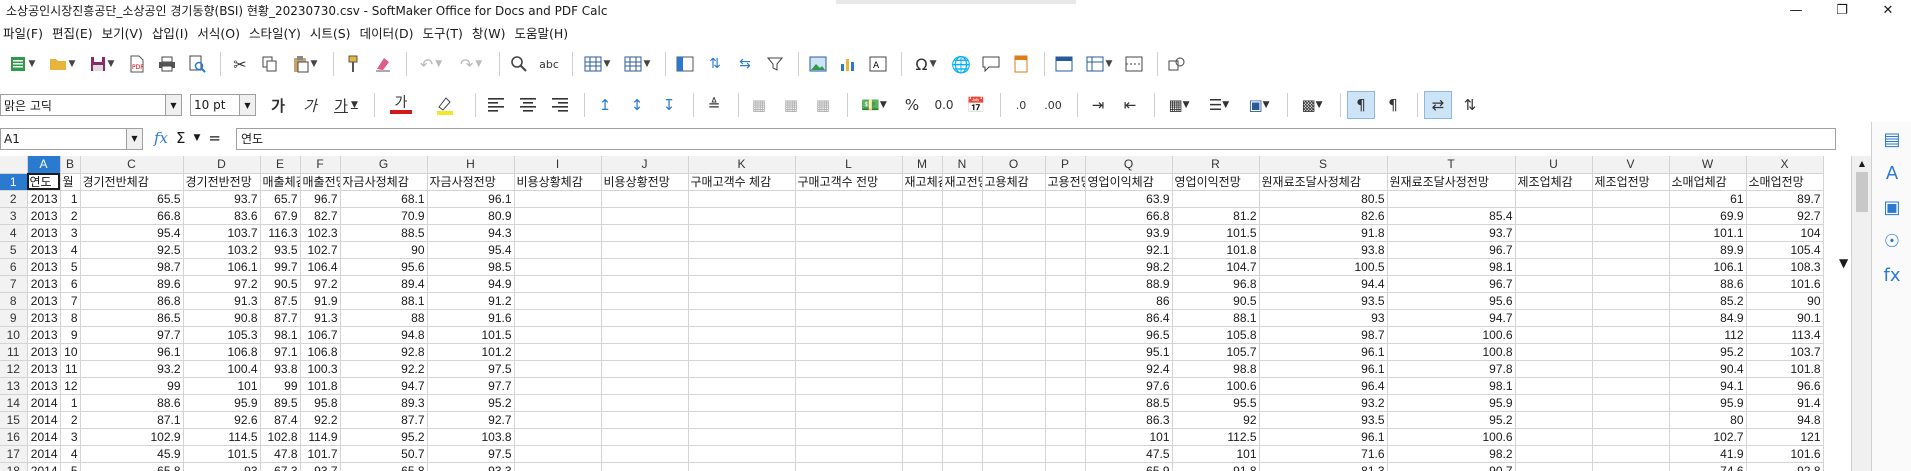 Image resolution: width=1911 pixels, height=471 pixels. I want to click on menu-item-3: 삽입(I), so click(174, 32).